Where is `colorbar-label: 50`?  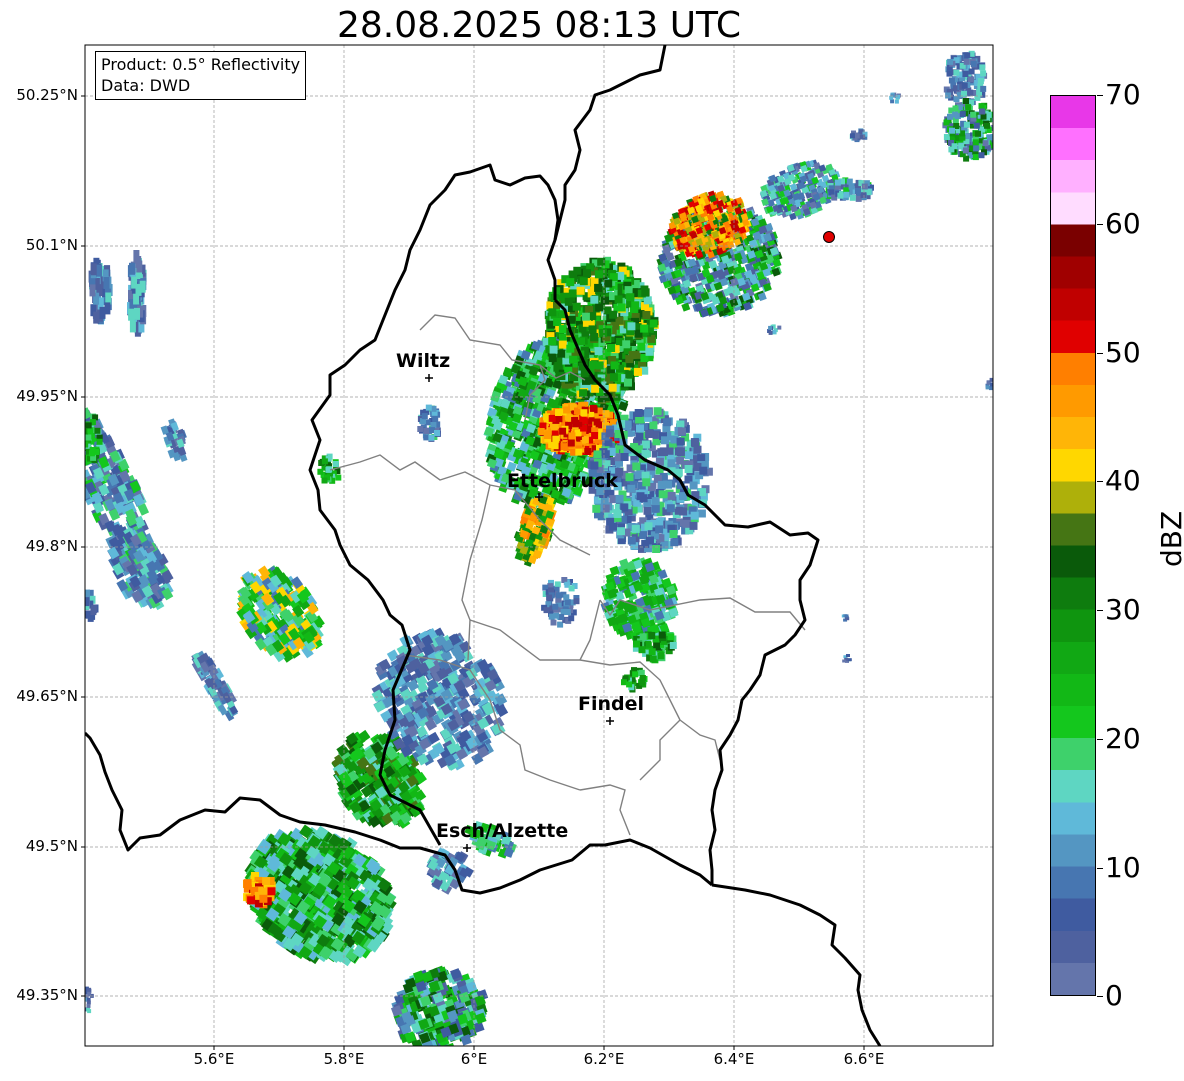
colorbar-label: 50 is located at coordinates (1123, 352).